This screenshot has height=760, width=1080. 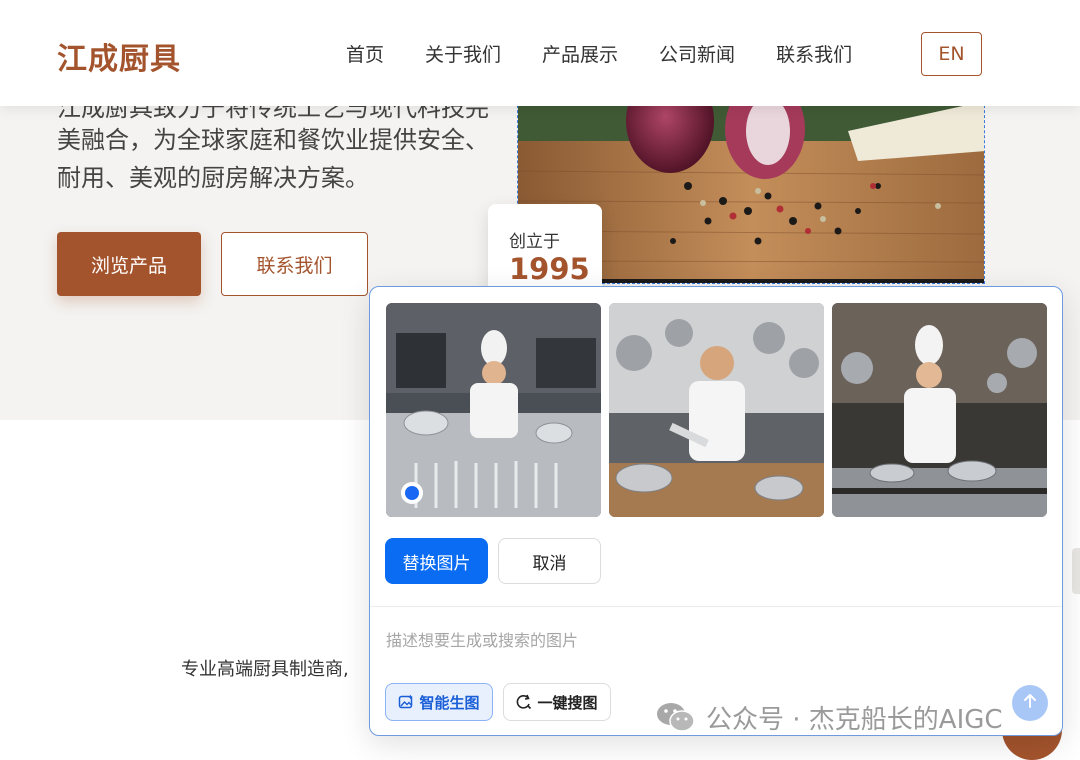 What do you see at coordinates (449, 702) in the screenshot?
I see `ai-generate-label: 智能生图` at bounding box center [449, 702].